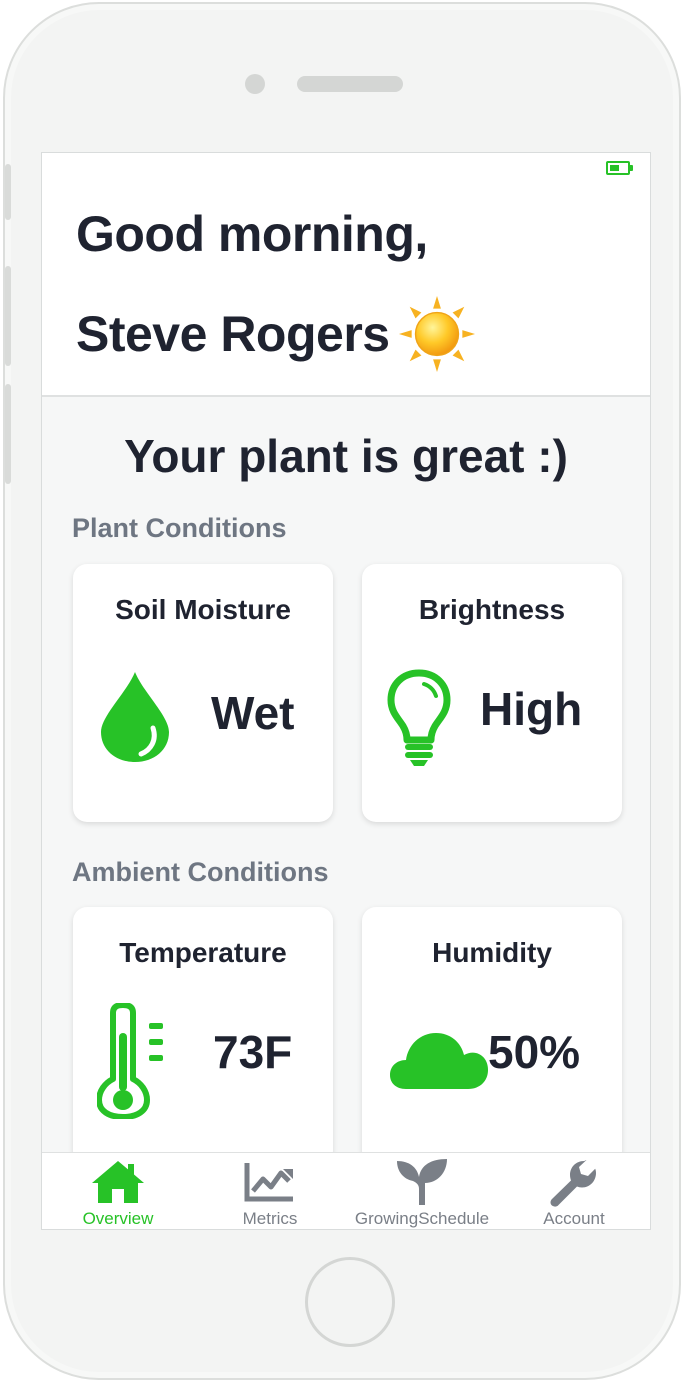 This screenshot has height=1384, width=686. Describe the element at coordinates (8, 434) in the screenshot. I see `volume-down-button` at that location.